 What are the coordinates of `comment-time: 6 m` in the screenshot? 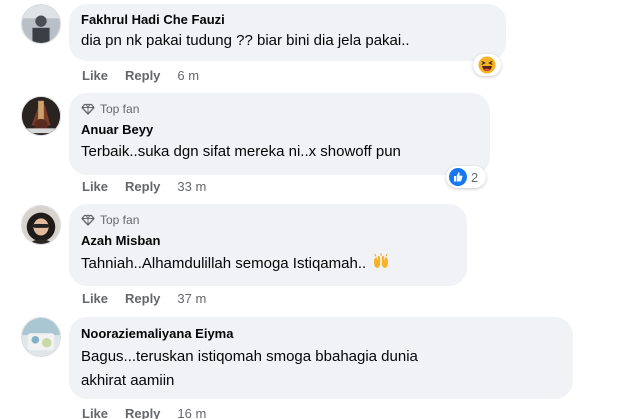 It's located at (188, 75).